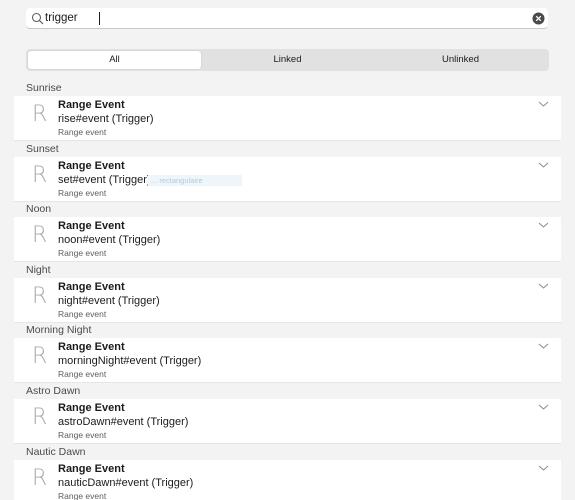 This screenshot has width=575, height=500. Describe the element at coordinates (130, 361) in the screenshot. I see `item-expression: morningNight#event (Trigger)` at that location.